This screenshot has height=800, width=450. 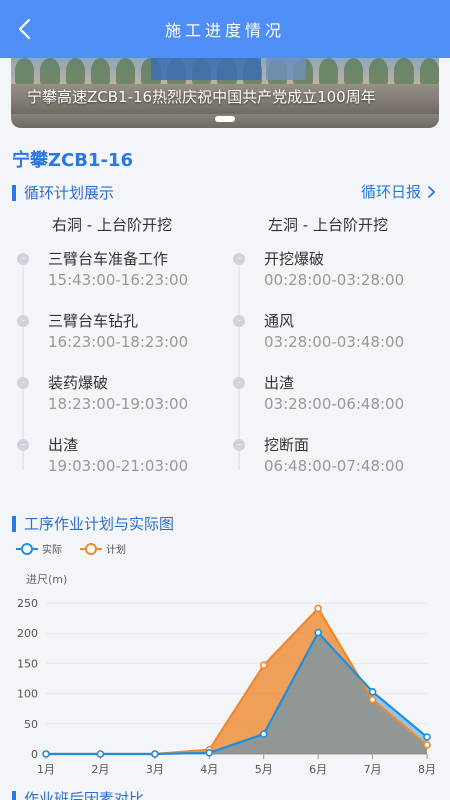 I want to click on chevron-left-icon, so click(x=26, y=29).